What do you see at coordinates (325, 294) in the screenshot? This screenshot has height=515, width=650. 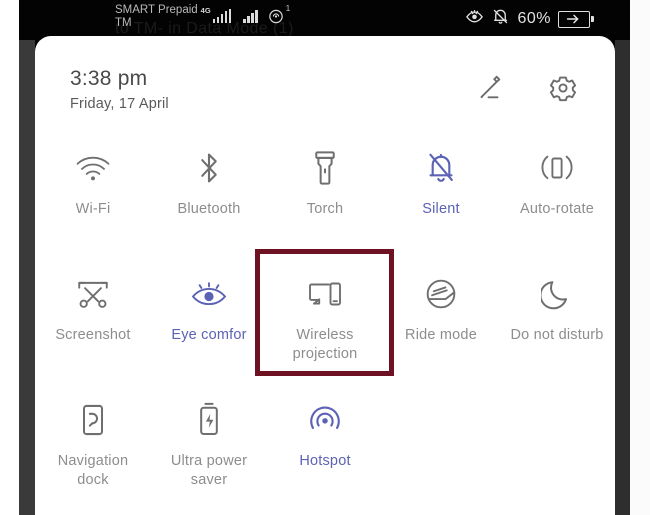 I see `cast-screen-icon` at bounding box center [325, 294].